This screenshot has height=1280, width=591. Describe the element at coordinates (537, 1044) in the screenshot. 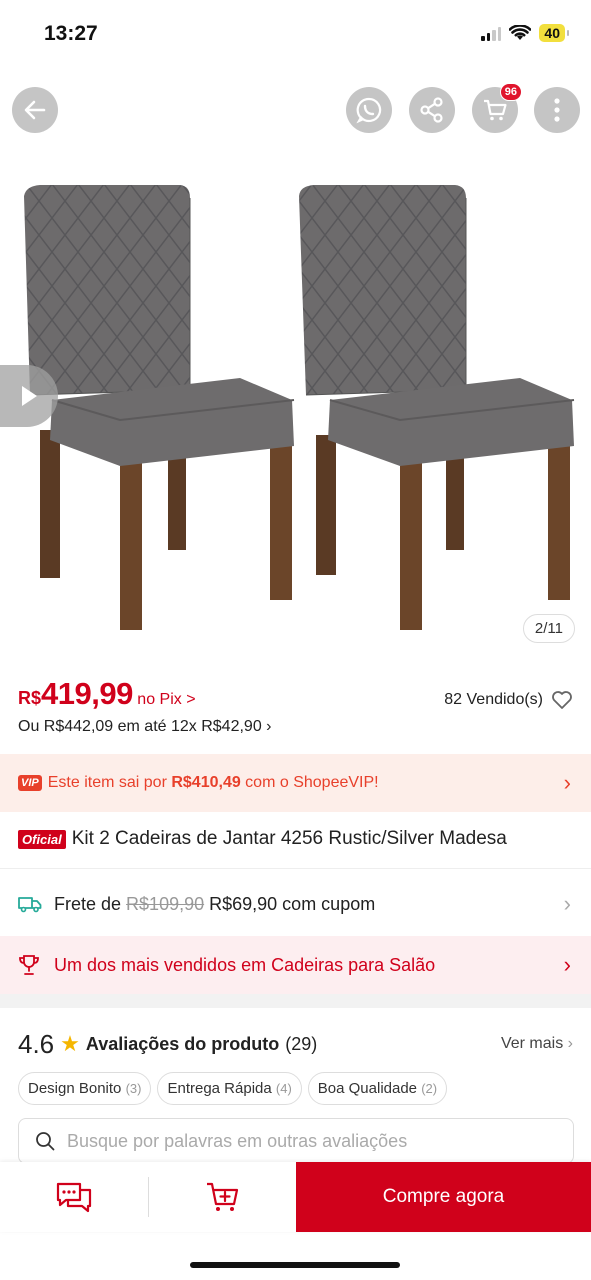

I see `see-more-link: Ver mais ›` at that location.